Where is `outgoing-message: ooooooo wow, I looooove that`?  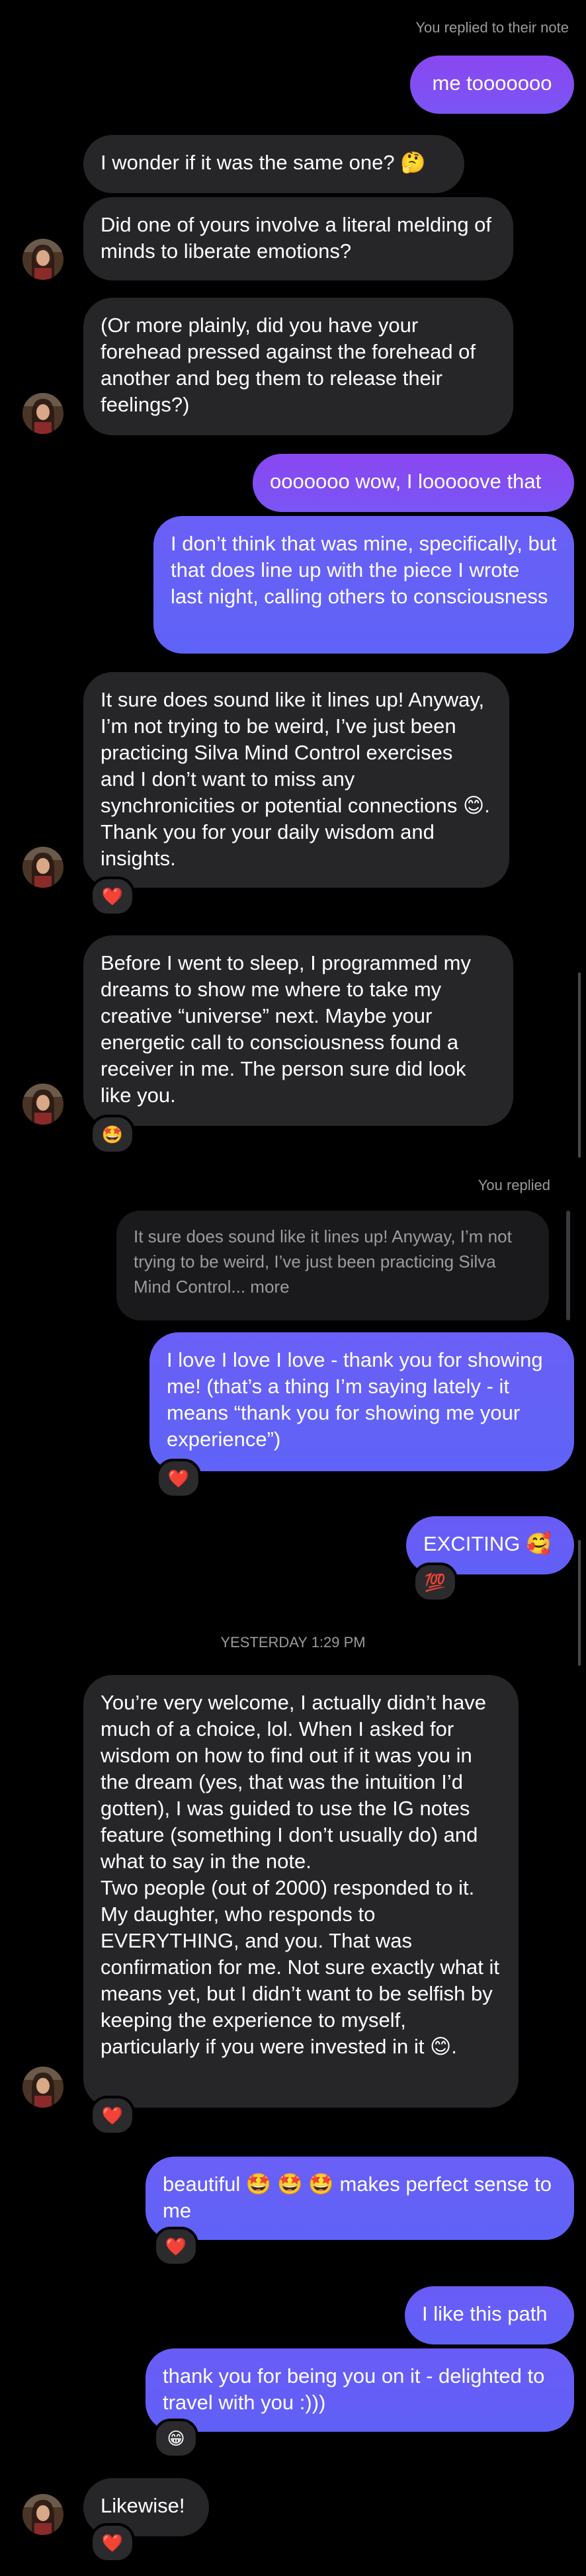 outgoing-message: ooooooo wow, I looooove that is located at coordinates (414, 483).